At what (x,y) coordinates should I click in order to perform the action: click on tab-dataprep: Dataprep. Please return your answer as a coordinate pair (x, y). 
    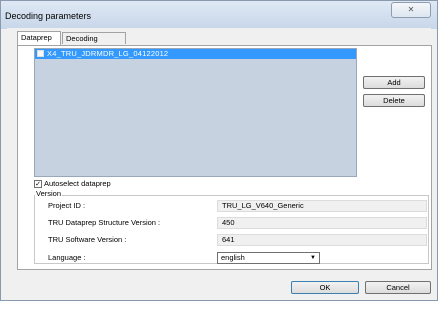
    Looking at the image, I should click on (39, 38).